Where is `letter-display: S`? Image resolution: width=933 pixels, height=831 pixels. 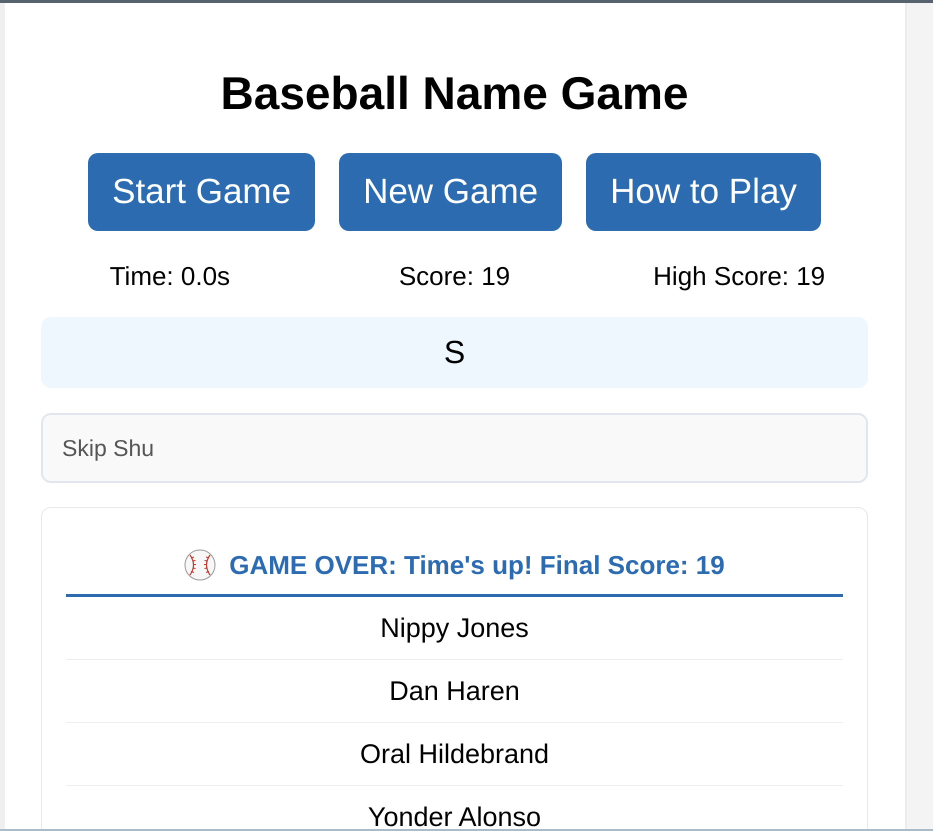 letter-display: S is located at coordinates (454, 352).